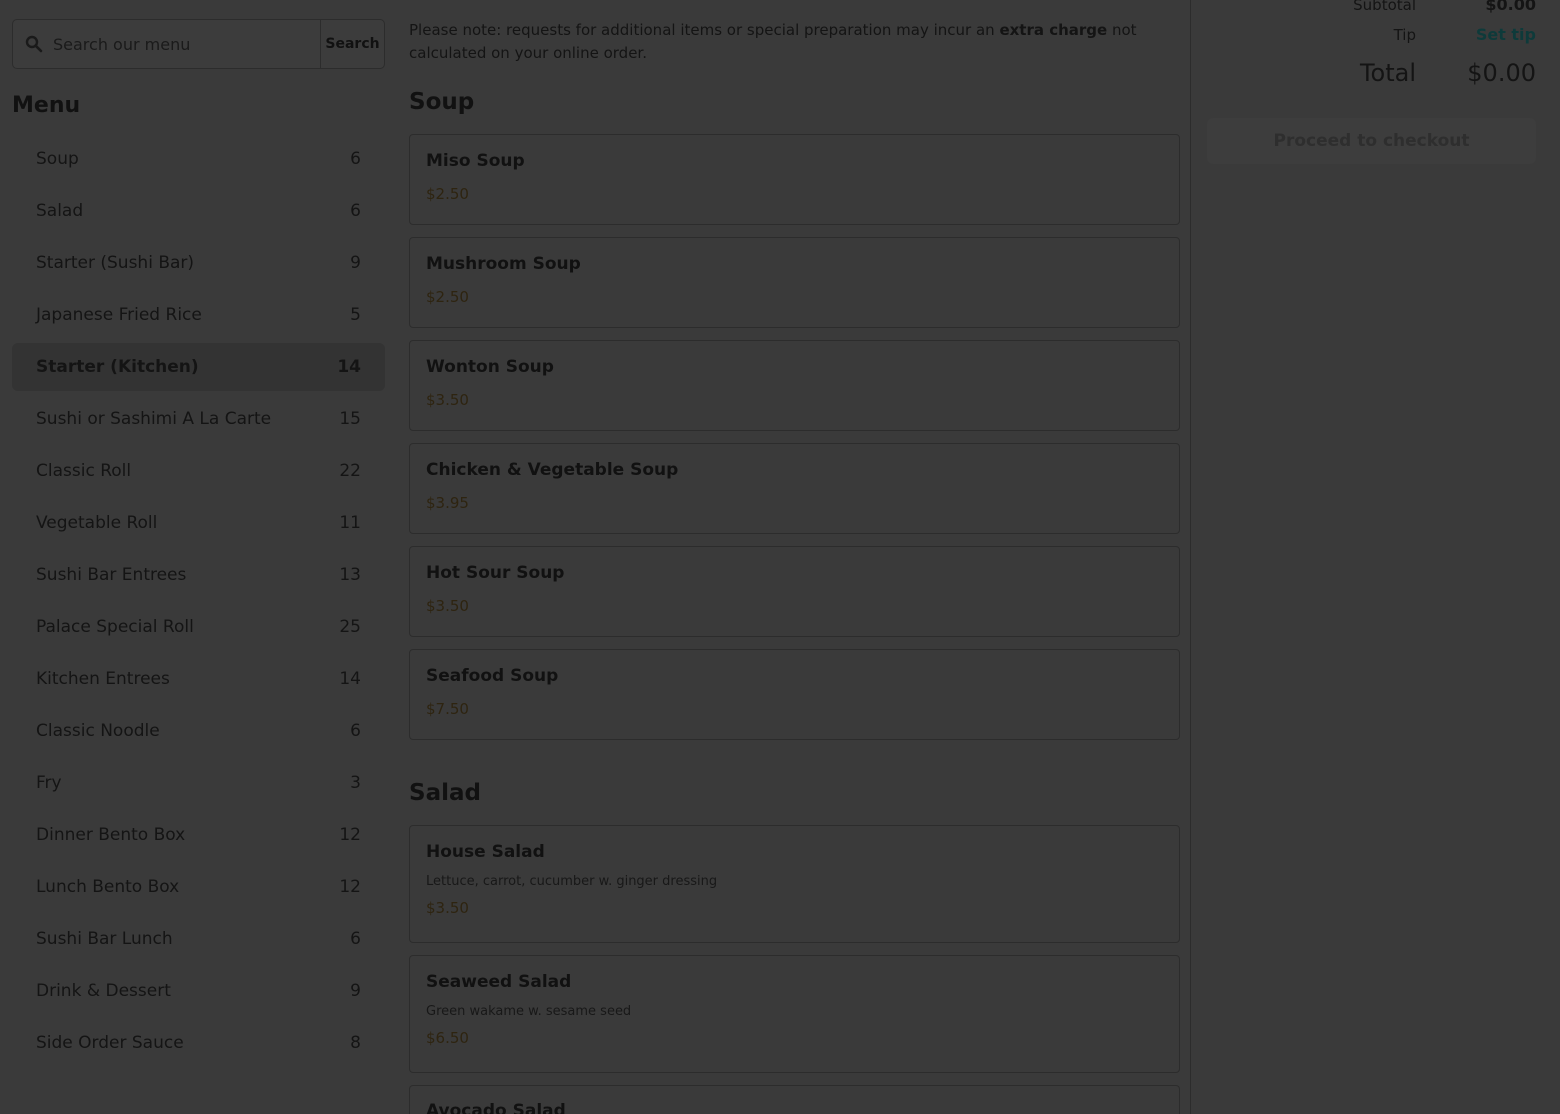 The height and width of the screenshot is (1114, 1560). Describe the element at coordinates (198, 731) in the screenshot. I see `sidebar-item-classic-noodle: Classic Noodle 6` at that location.